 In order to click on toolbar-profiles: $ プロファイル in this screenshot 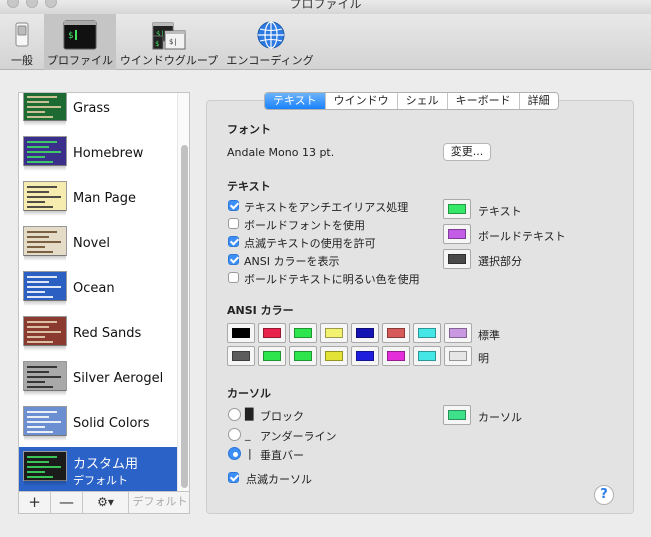, I will do `click(80, 42)`.